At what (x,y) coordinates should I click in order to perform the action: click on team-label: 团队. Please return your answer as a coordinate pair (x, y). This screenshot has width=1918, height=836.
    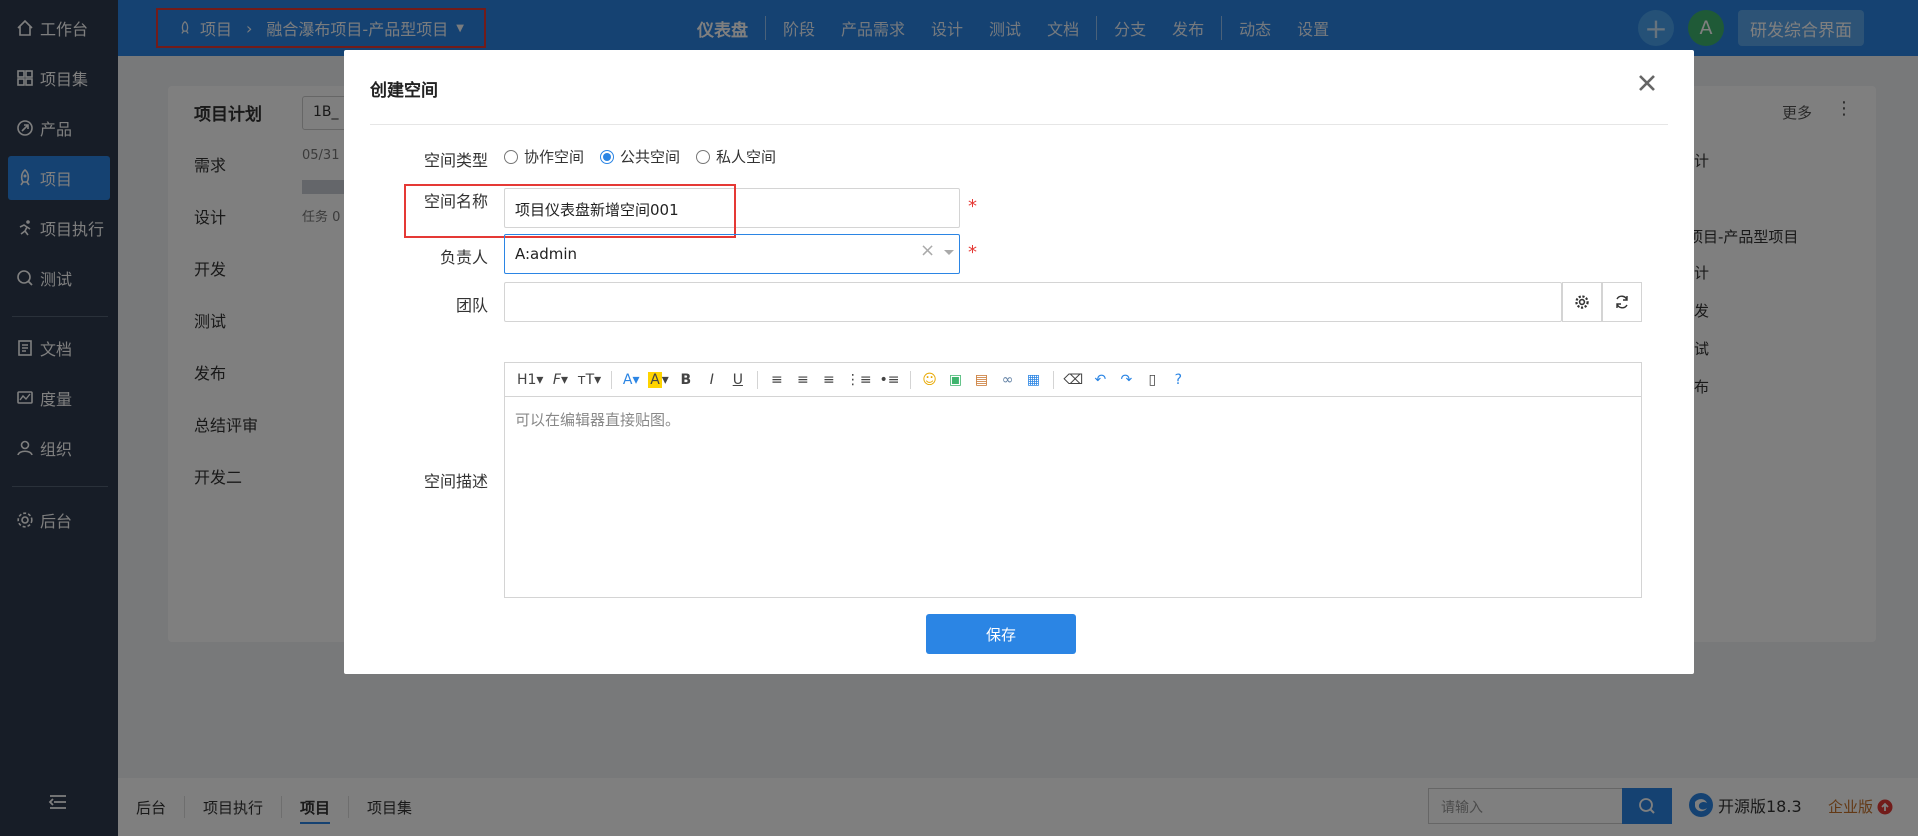
    Looking at the image, I should click on (471, 305).